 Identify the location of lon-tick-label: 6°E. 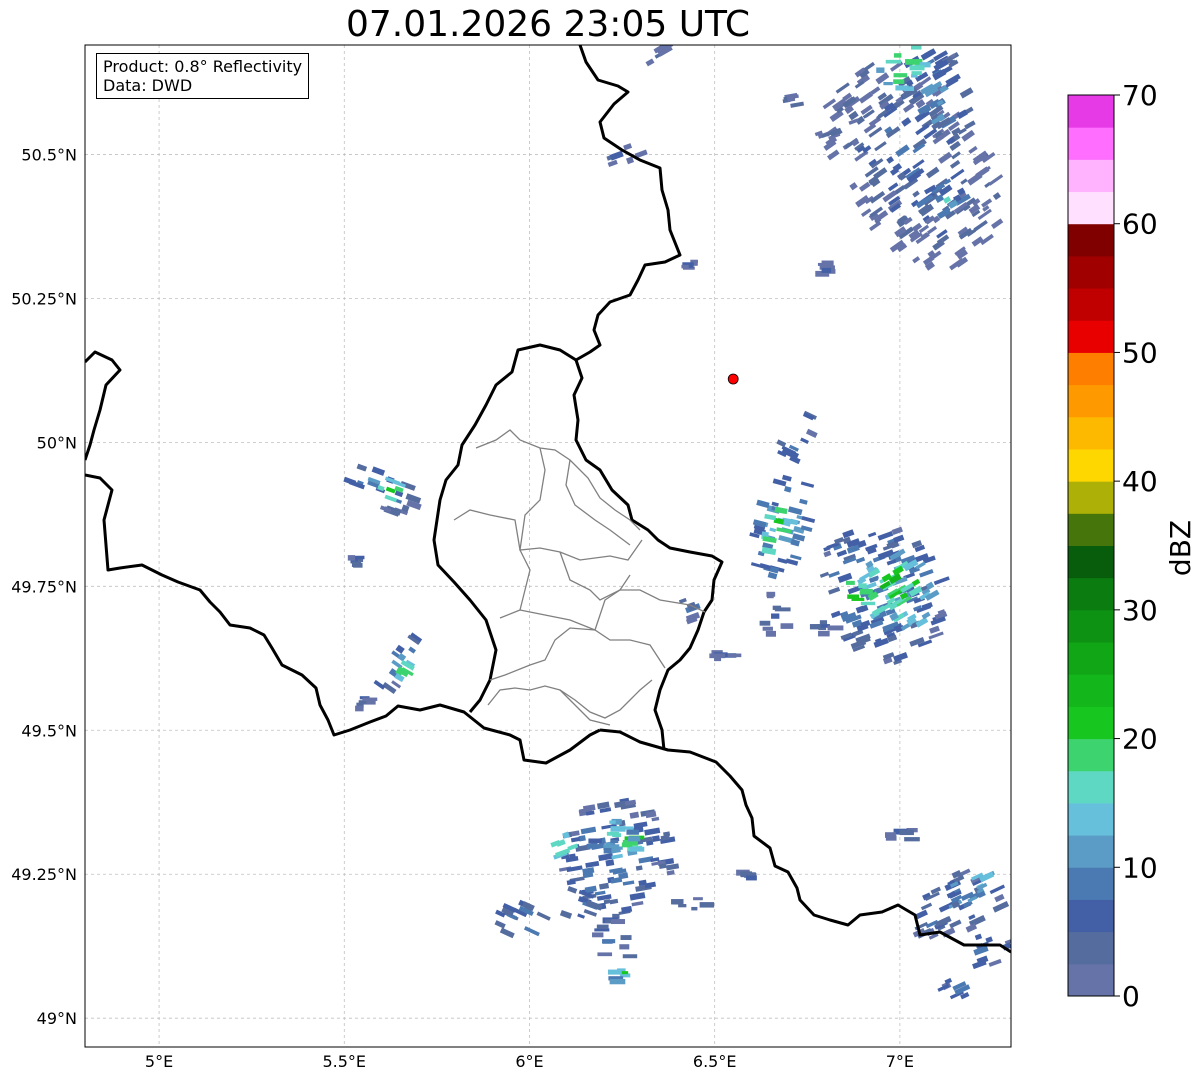
(529, 1061).